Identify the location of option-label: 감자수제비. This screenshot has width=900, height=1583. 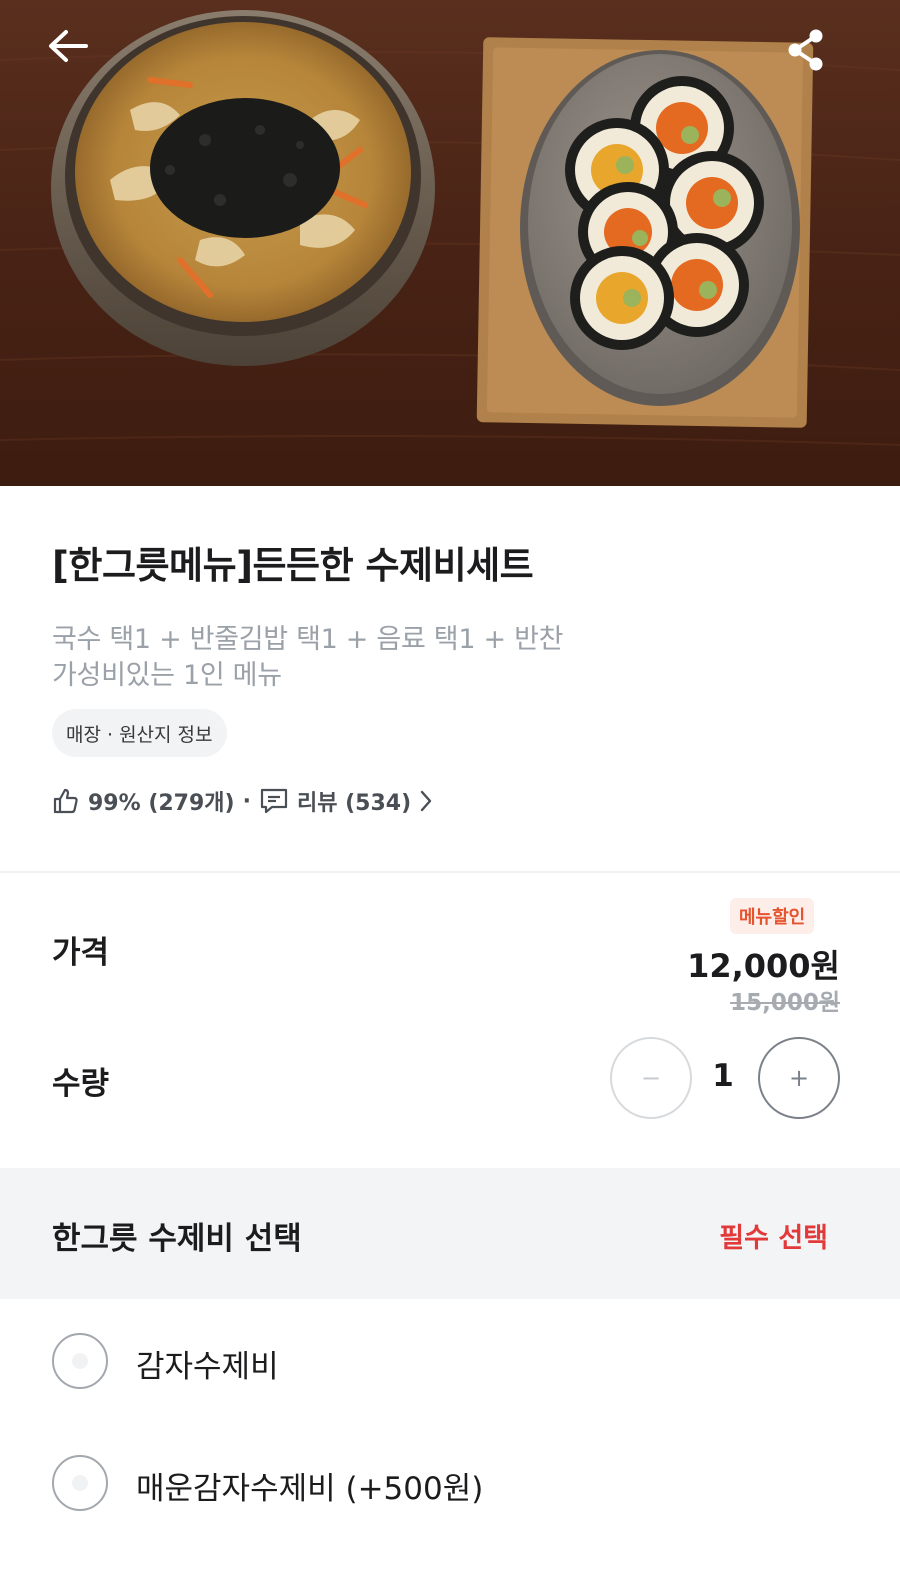
(207, 1367).